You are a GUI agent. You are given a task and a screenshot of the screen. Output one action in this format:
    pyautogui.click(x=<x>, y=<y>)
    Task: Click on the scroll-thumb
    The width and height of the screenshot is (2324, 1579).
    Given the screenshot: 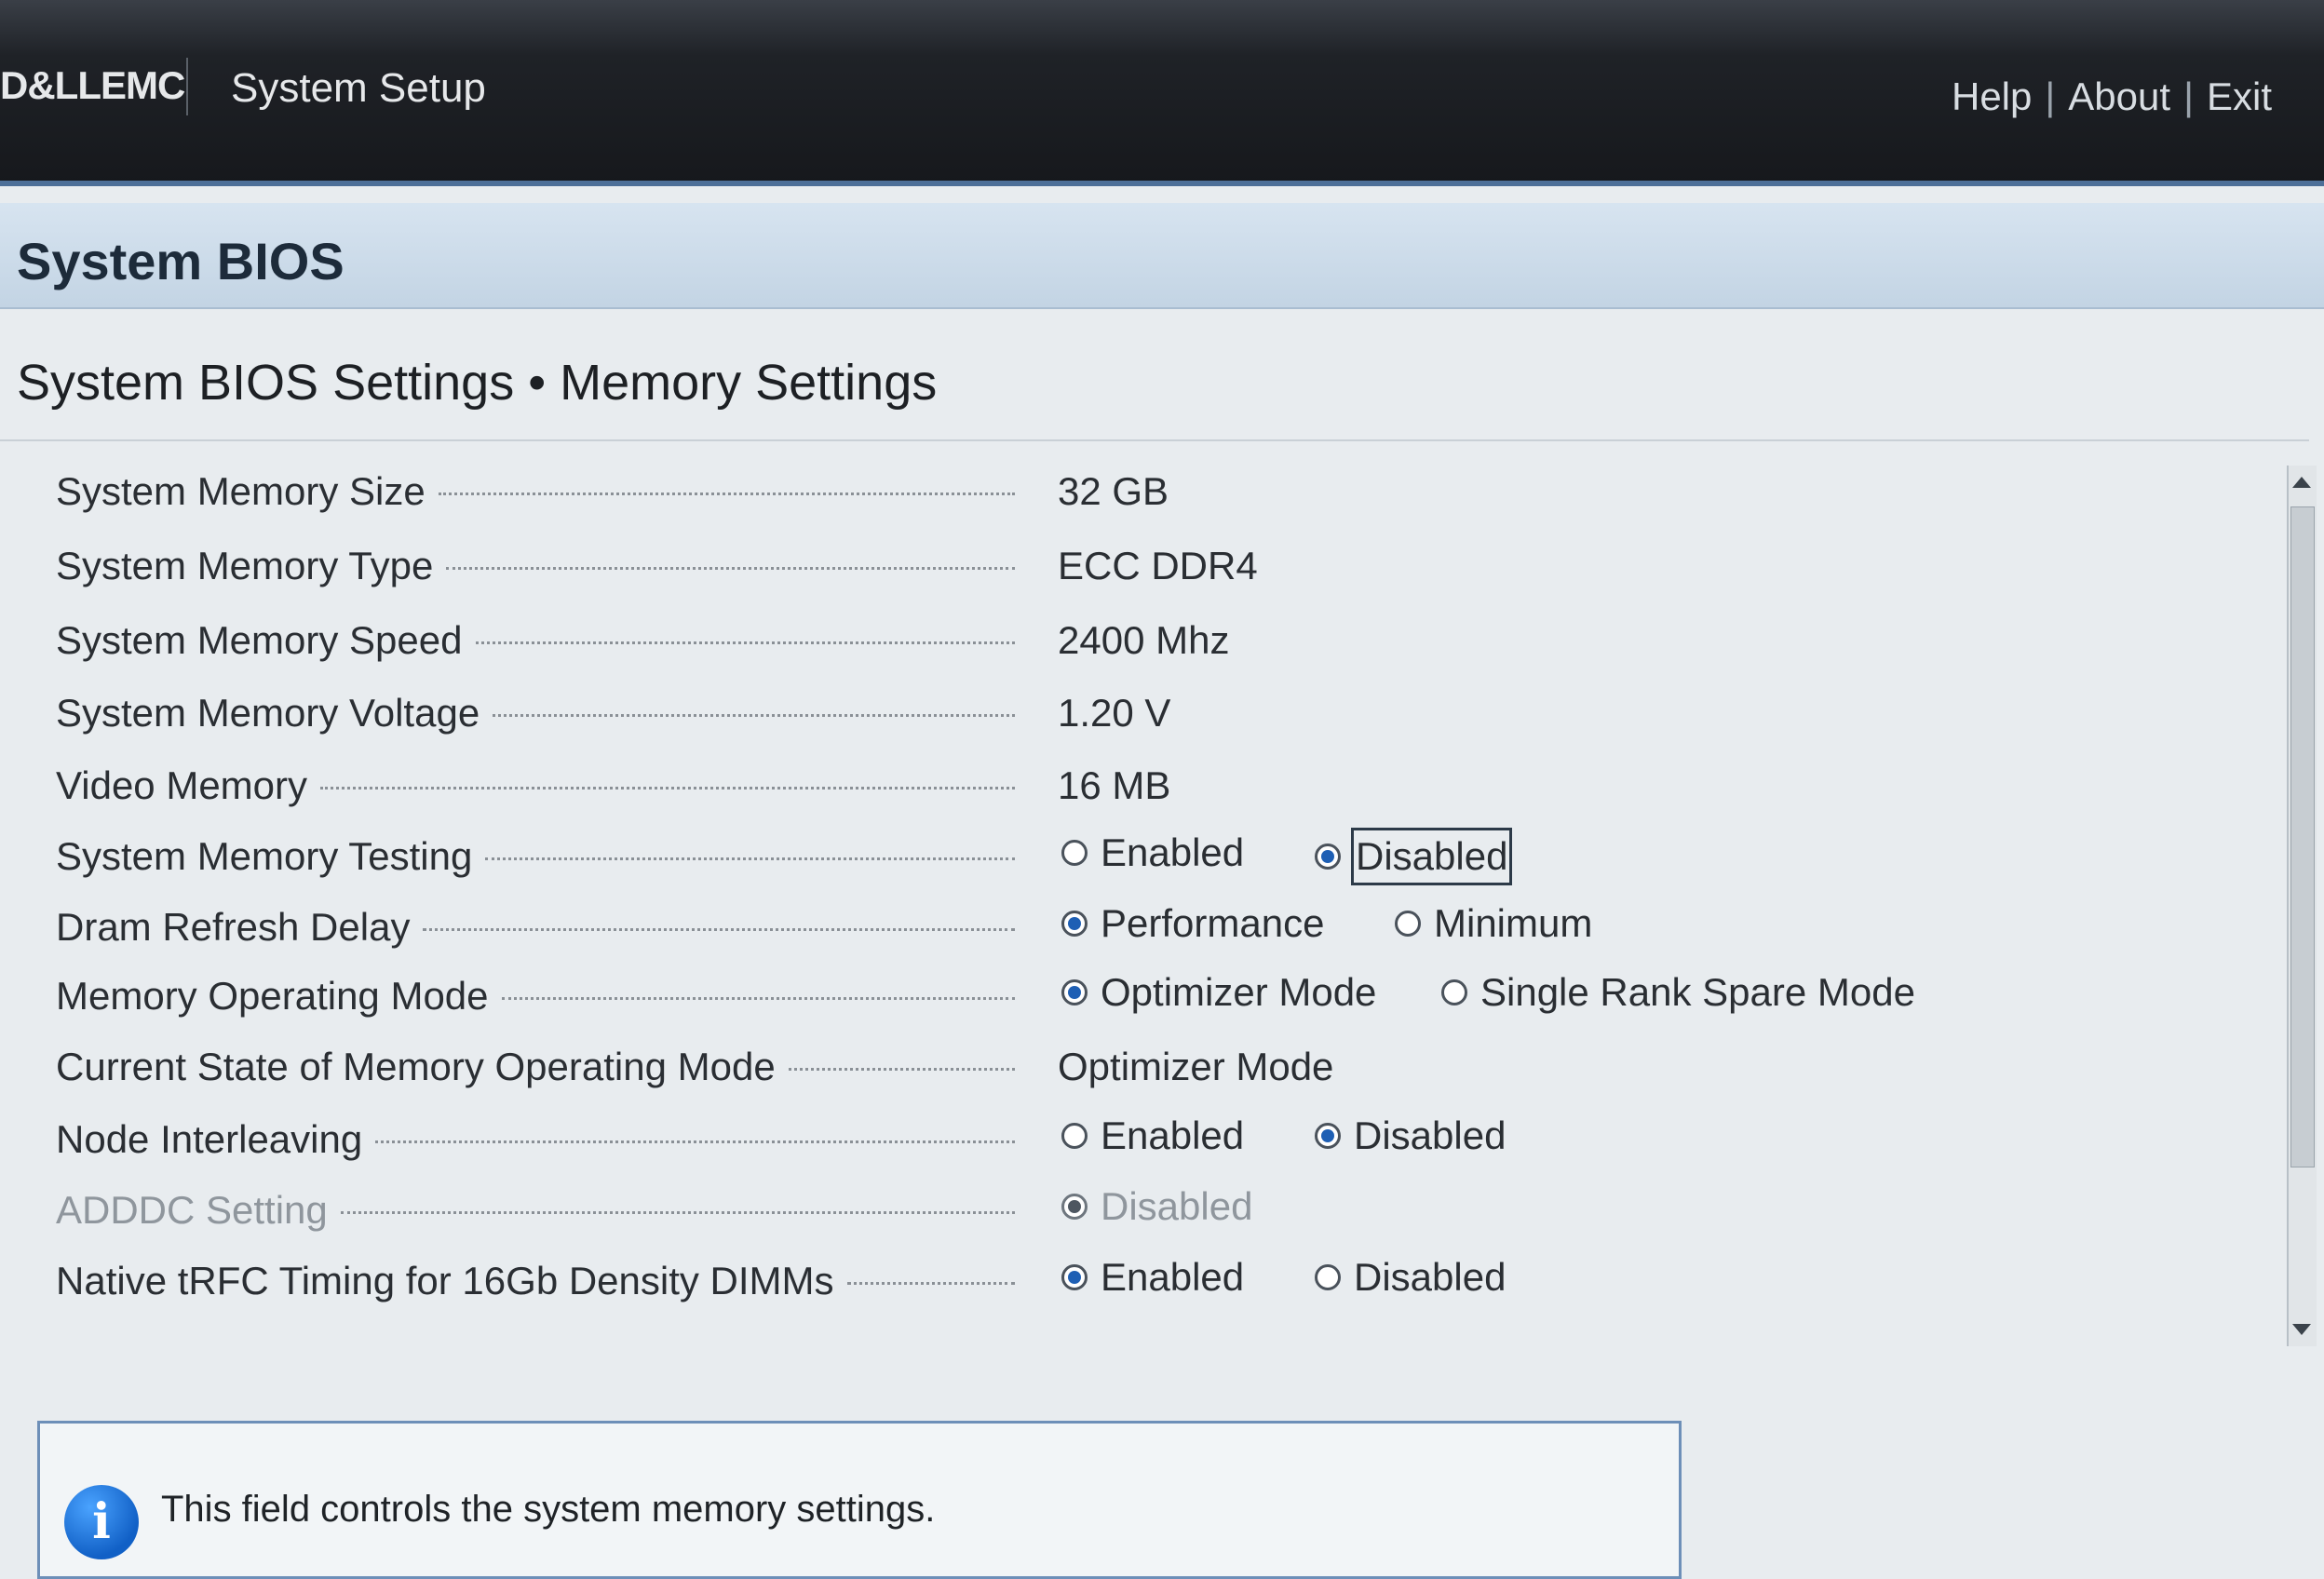 What is the action you would take?
    pyautogui.click(x=2302, y=836)
    